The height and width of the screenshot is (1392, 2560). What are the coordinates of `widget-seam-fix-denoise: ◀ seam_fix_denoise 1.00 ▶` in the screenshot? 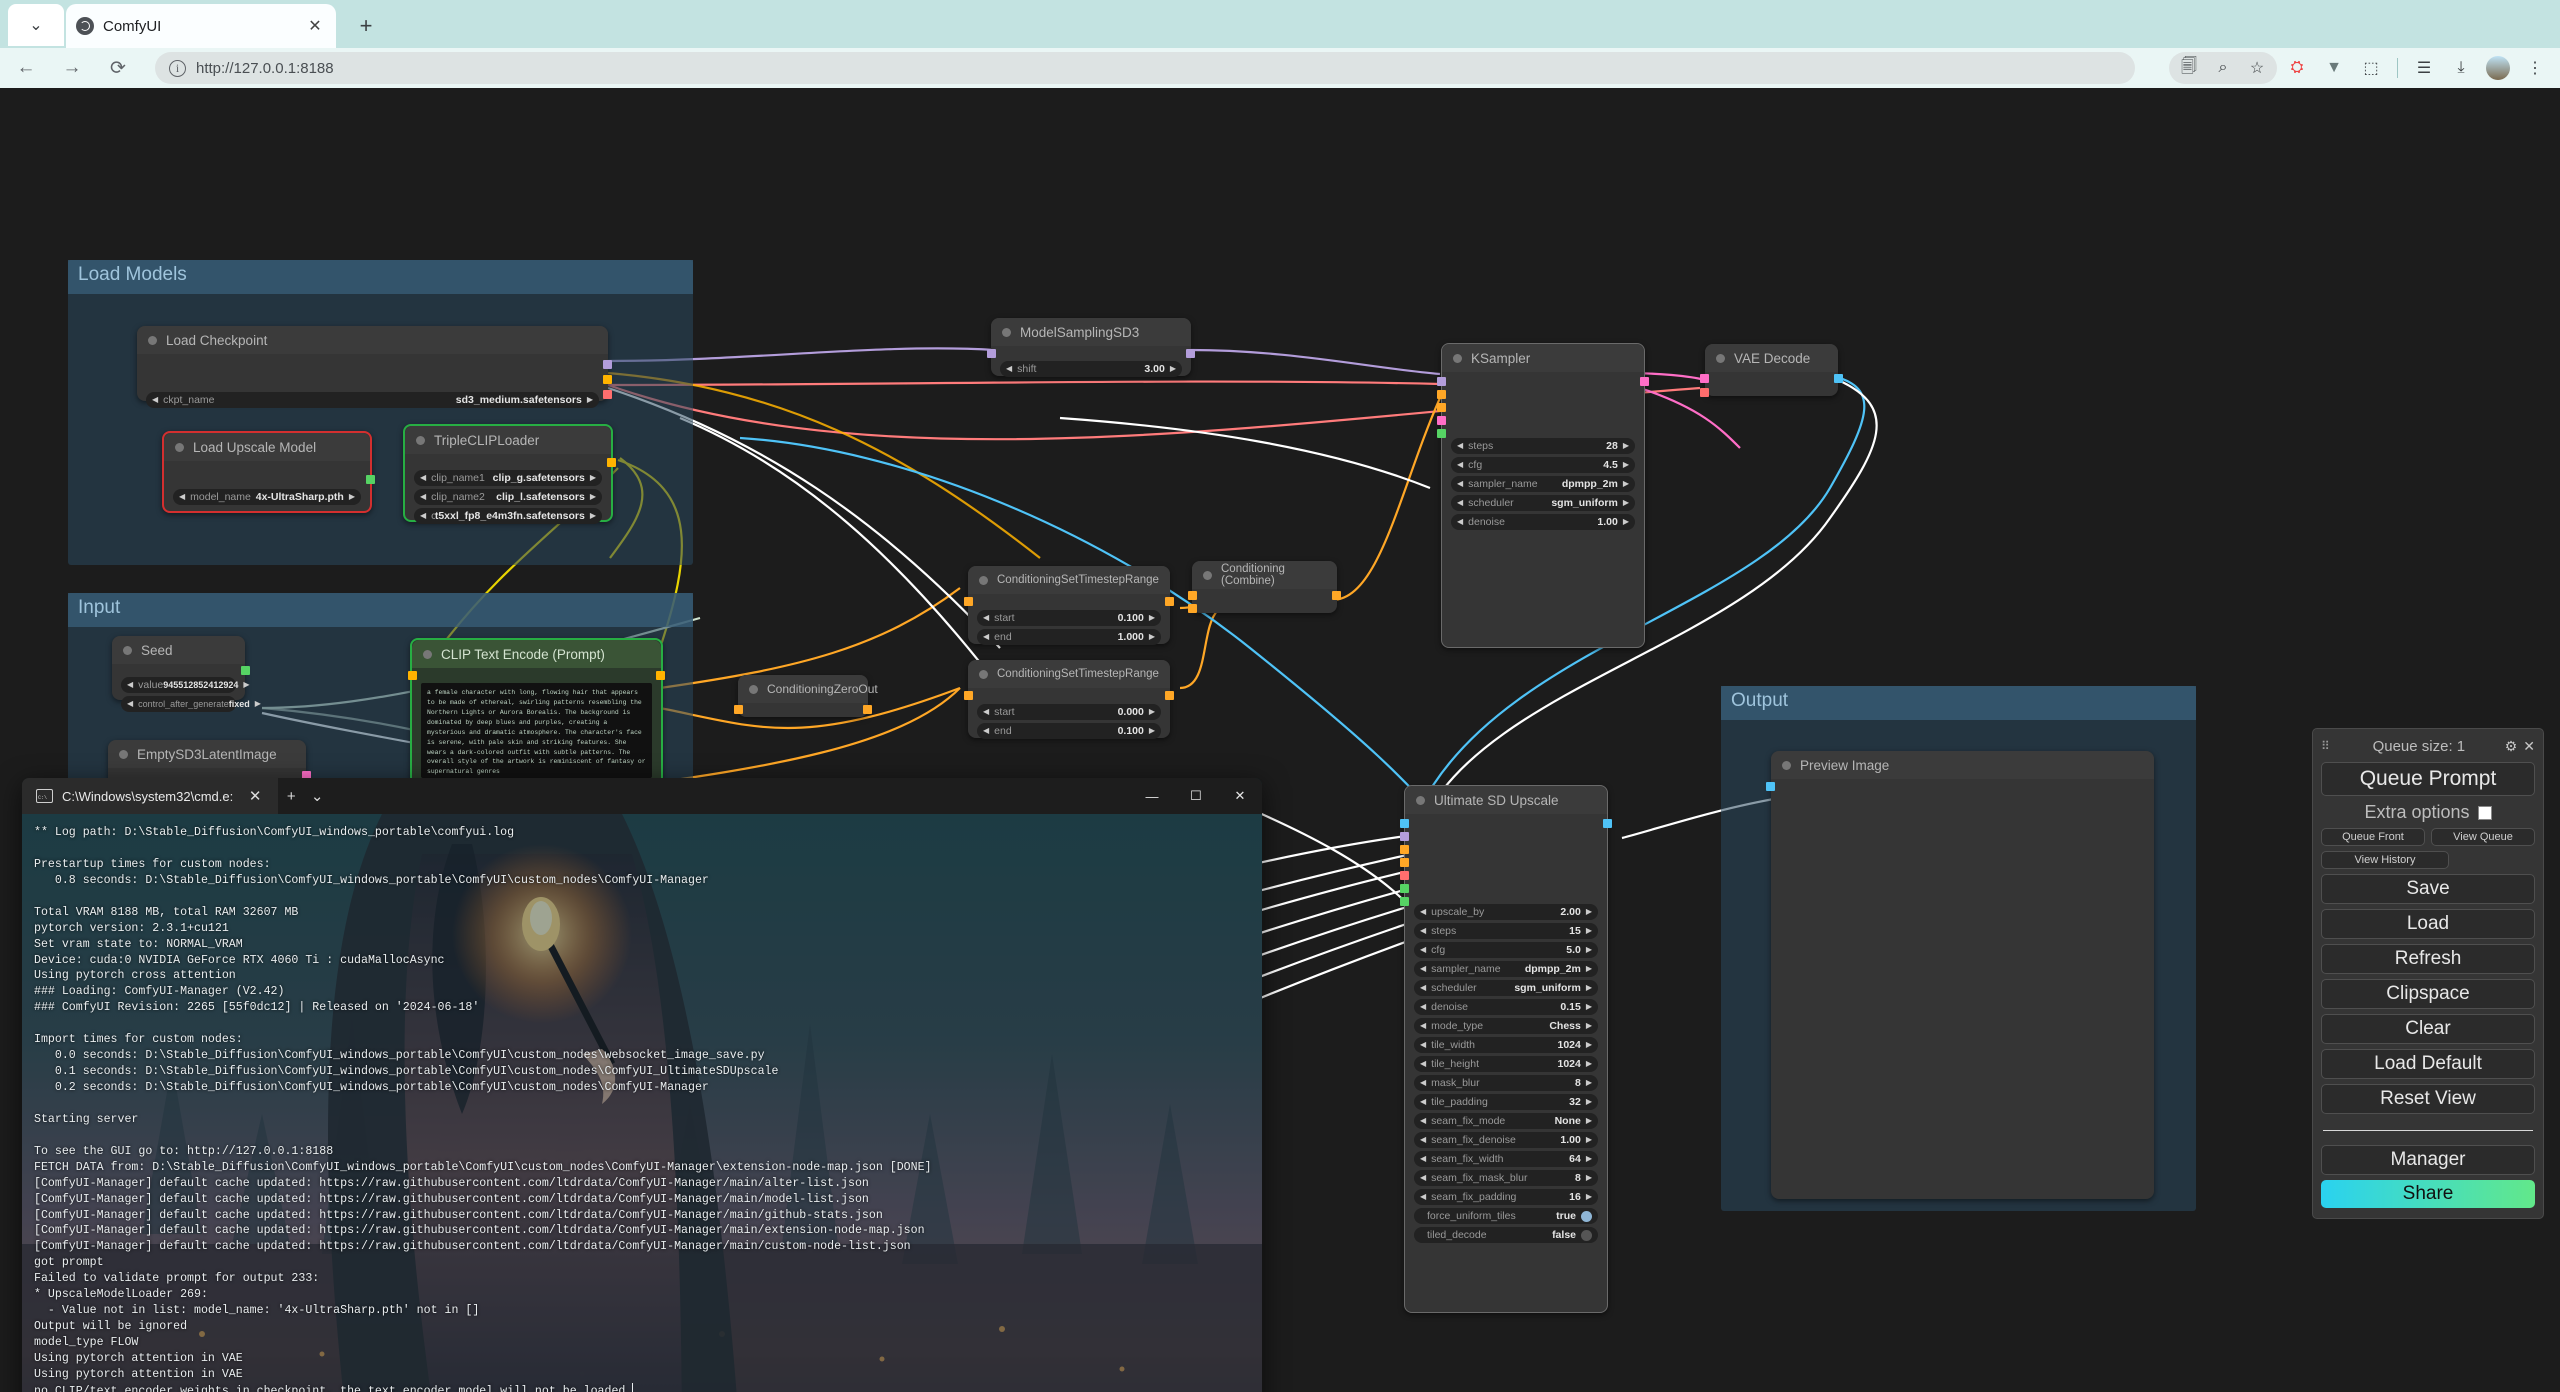 It's located at (1506, 1140).